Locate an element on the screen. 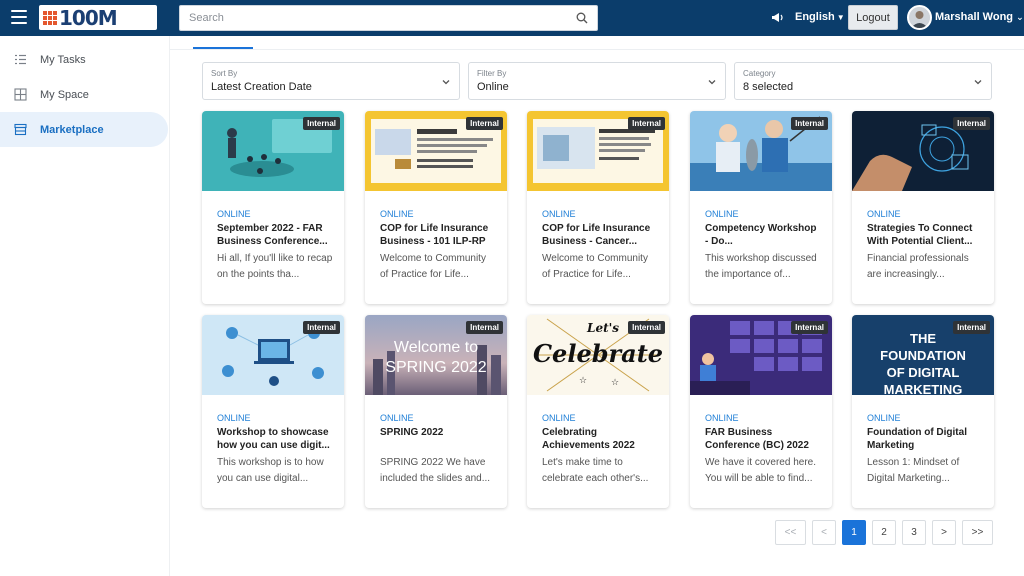  sidebar-item-marketplace: Marketplace is located at coordinates (84, 129).